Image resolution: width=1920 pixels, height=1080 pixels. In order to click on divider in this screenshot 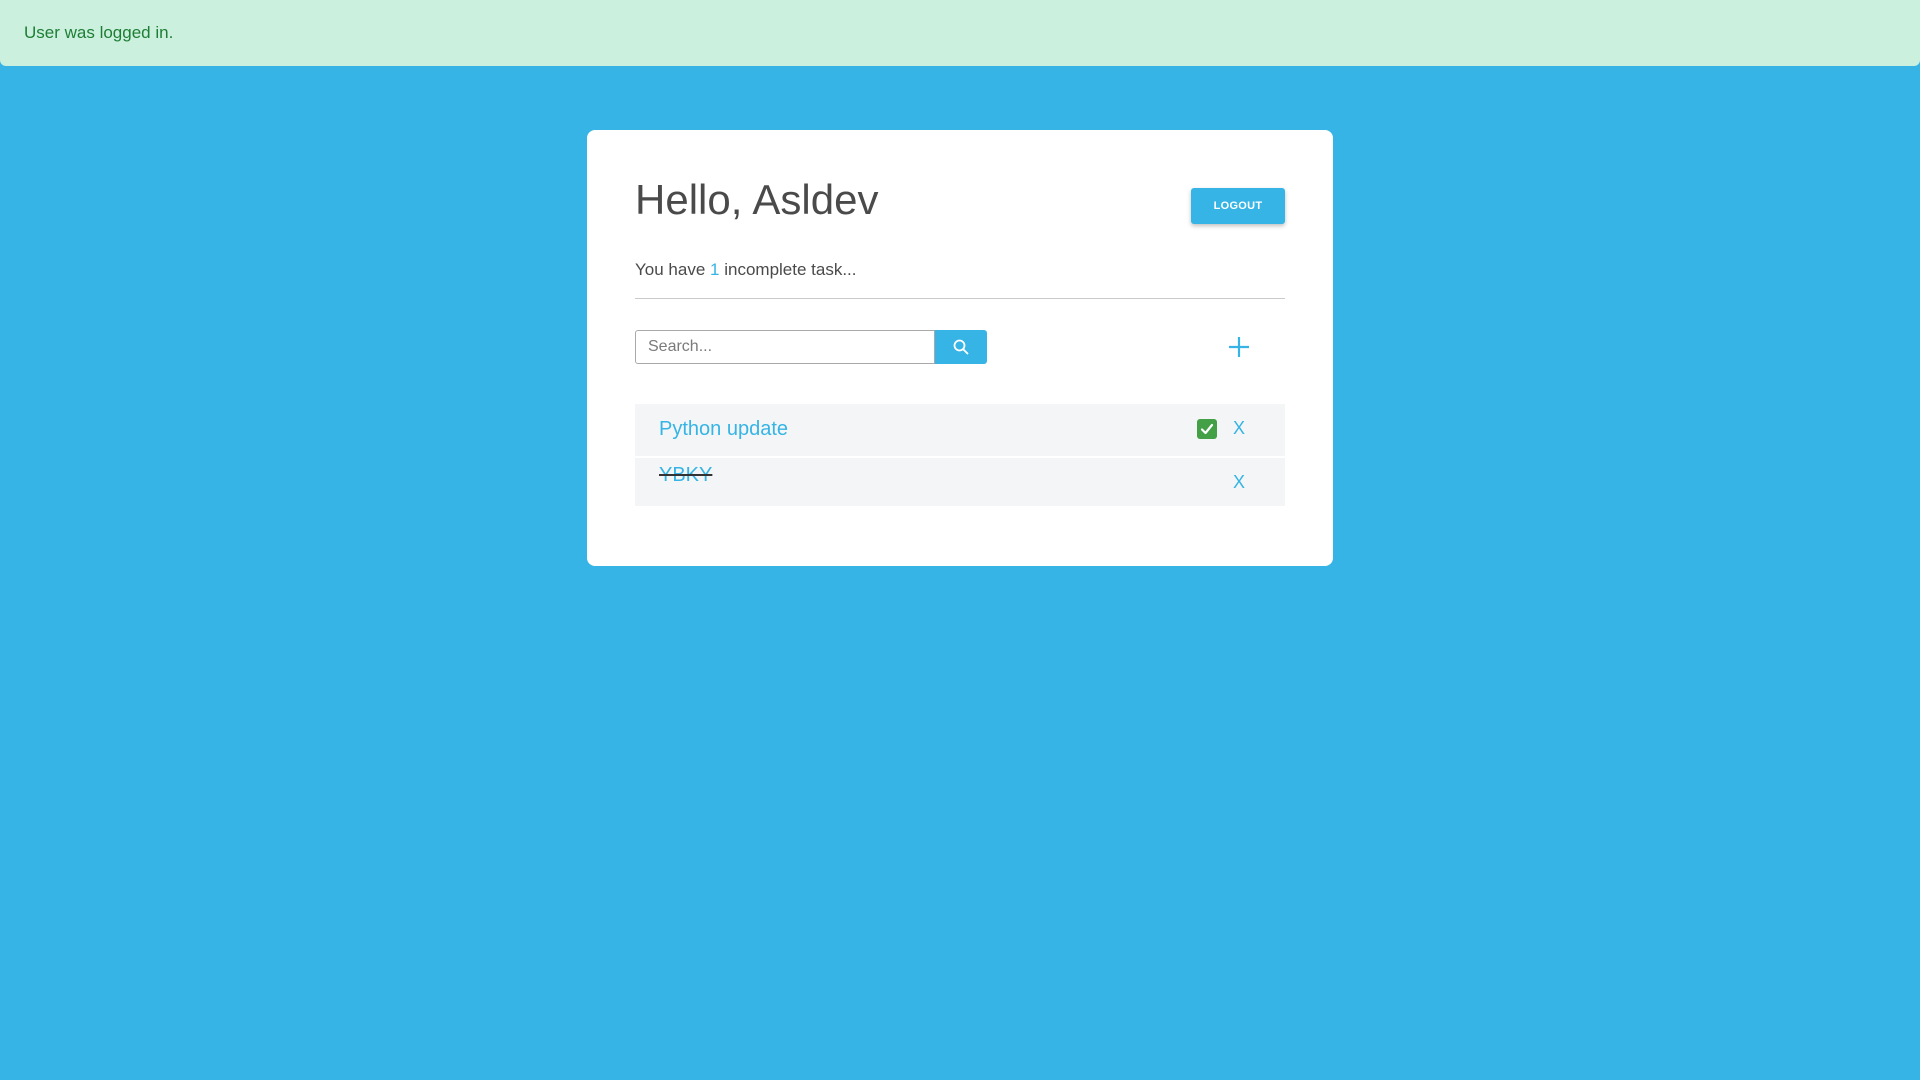, I will do `click(960, 298)`.